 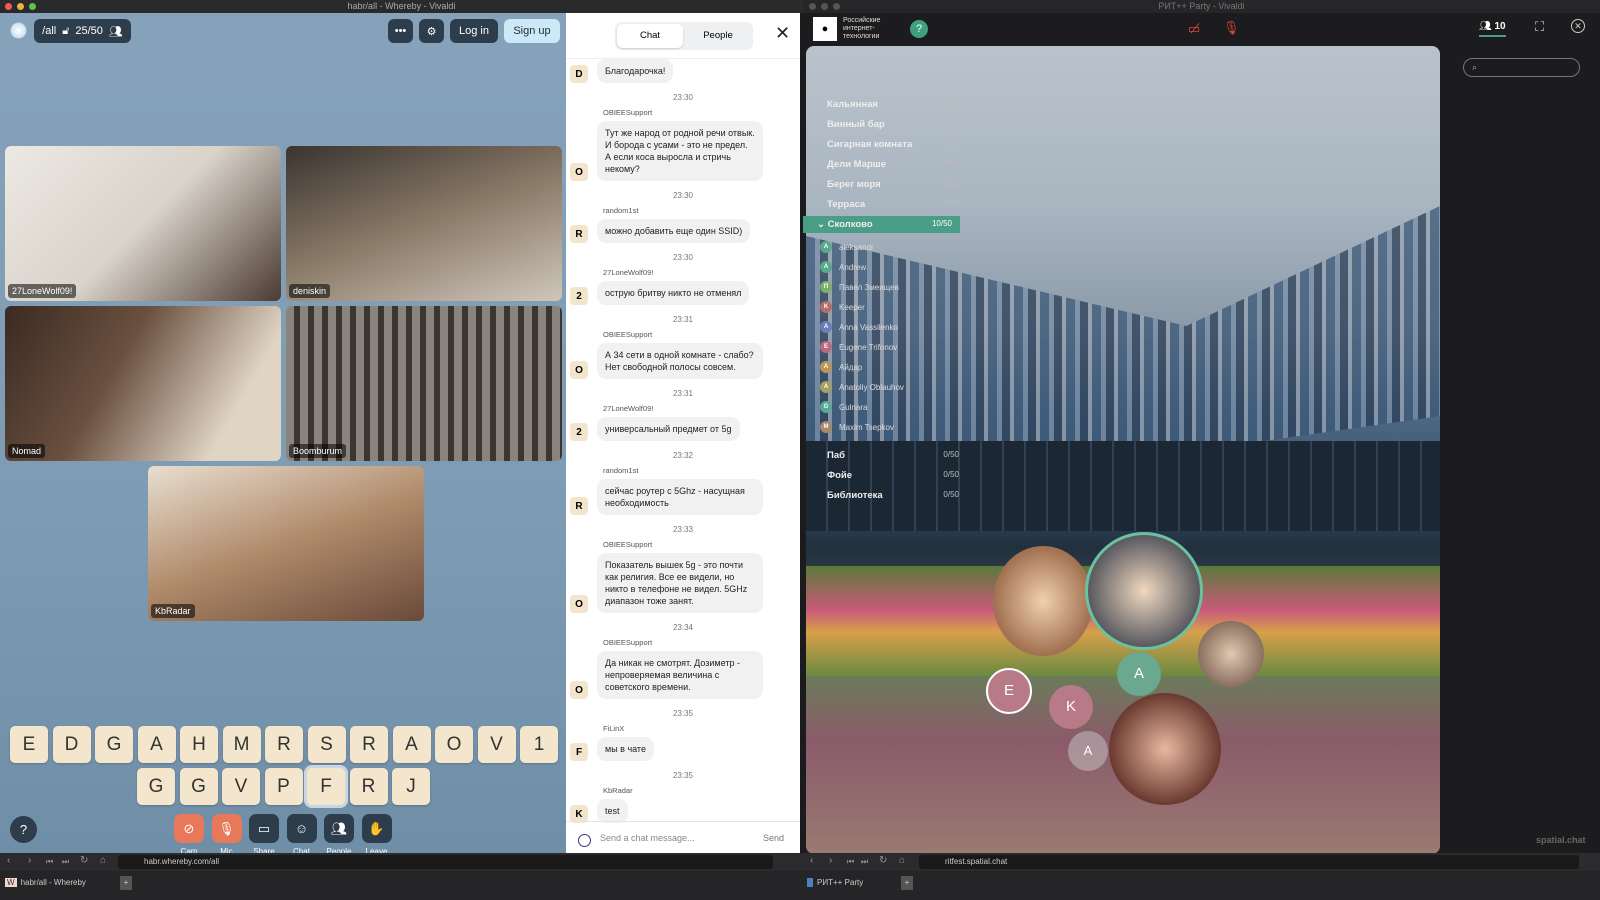 What do you see at coordinates (1088, 751) in the screenshot?
I see `avatar-a-faded: A` at bounding box center [1088, 751].